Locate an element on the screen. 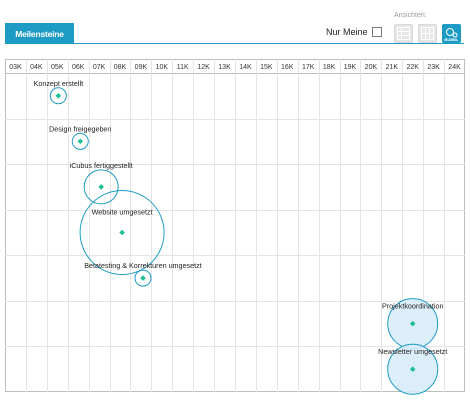 Image resolution: width=470 pixels, height=401 pixels. x-tick-label: 21K is located at coordinates (392, 67).